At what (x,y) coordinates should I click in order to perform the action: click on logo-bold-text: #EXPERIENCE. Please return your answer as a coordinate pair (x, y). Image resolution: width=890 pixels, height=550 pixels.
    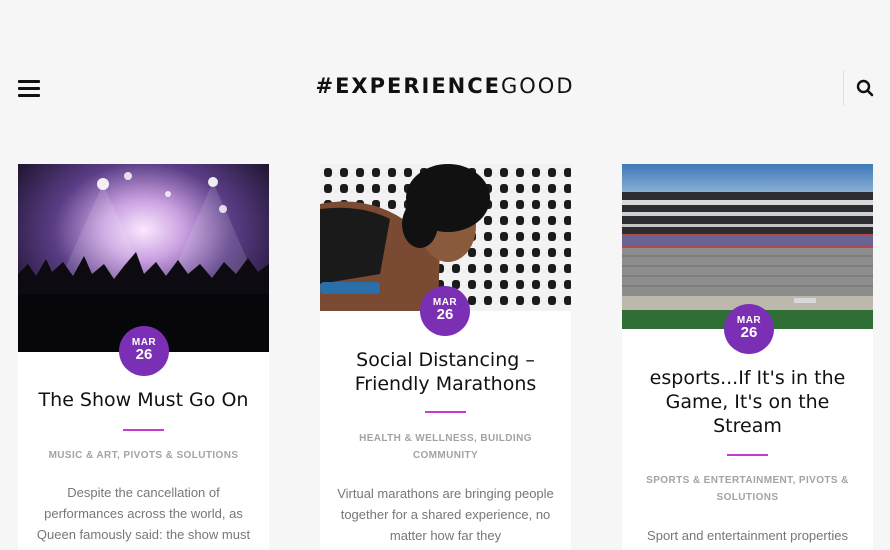
    Looking at the image, I should click on (408, 86).